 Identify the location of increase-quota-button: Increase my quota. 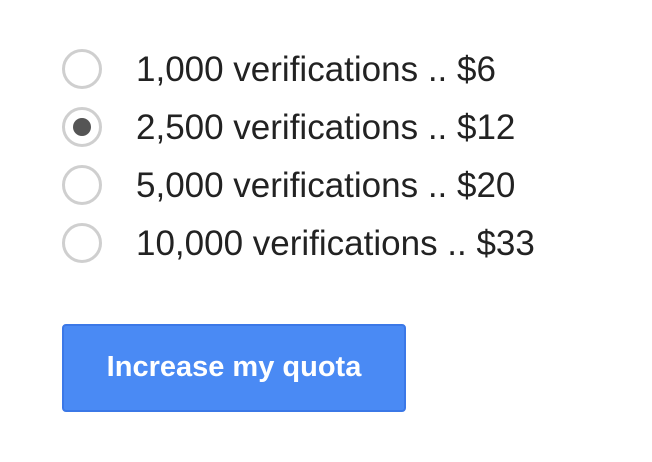
(234, 368).